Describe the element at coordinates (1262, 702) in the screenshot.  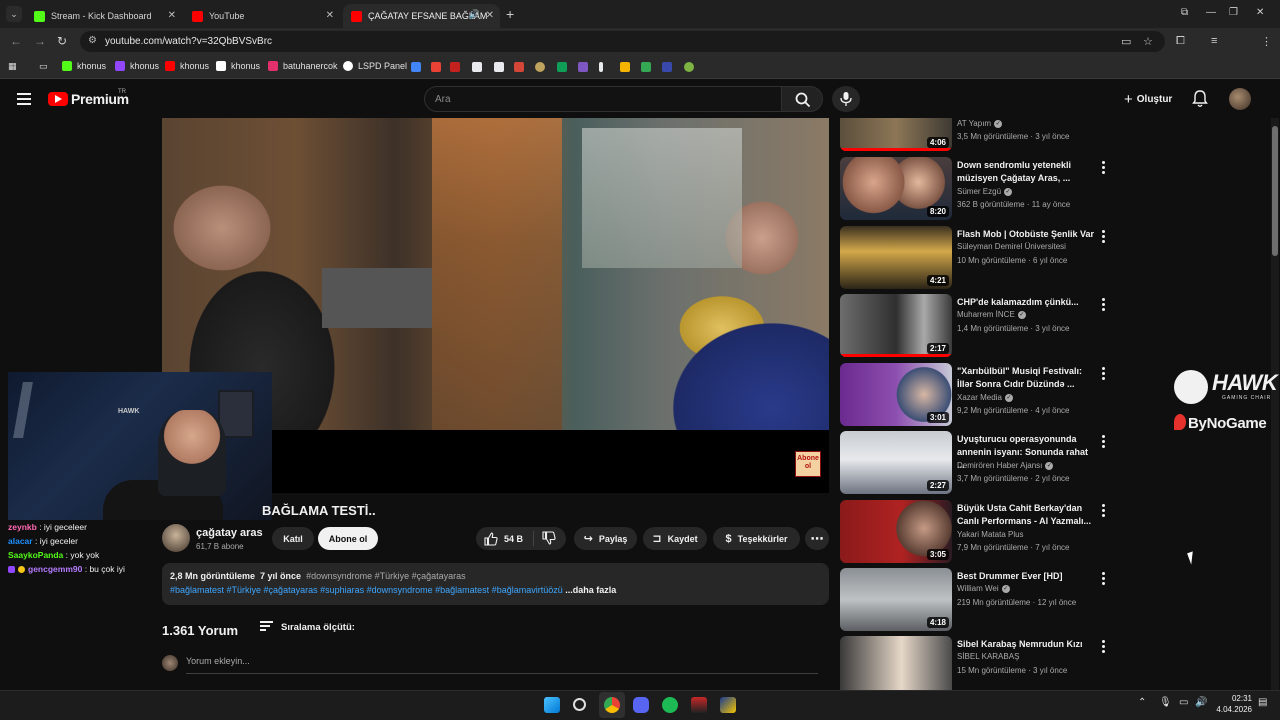
I see `notifications-icon: ▤` at that location.